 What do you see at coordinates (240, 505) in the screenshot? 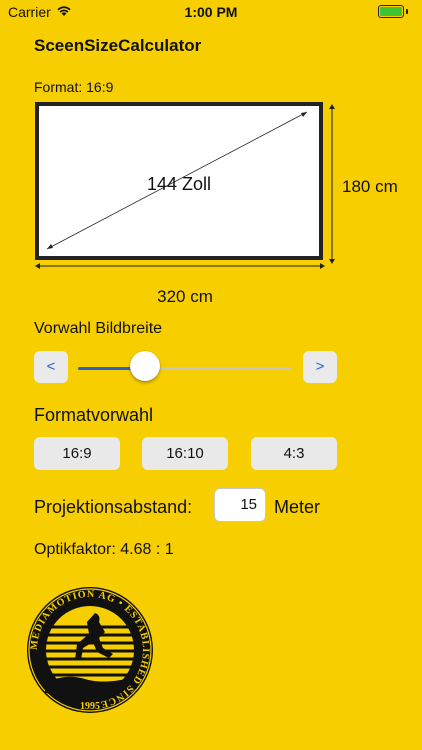
I see `distance-input: 15` at bounding box center [240, 505].